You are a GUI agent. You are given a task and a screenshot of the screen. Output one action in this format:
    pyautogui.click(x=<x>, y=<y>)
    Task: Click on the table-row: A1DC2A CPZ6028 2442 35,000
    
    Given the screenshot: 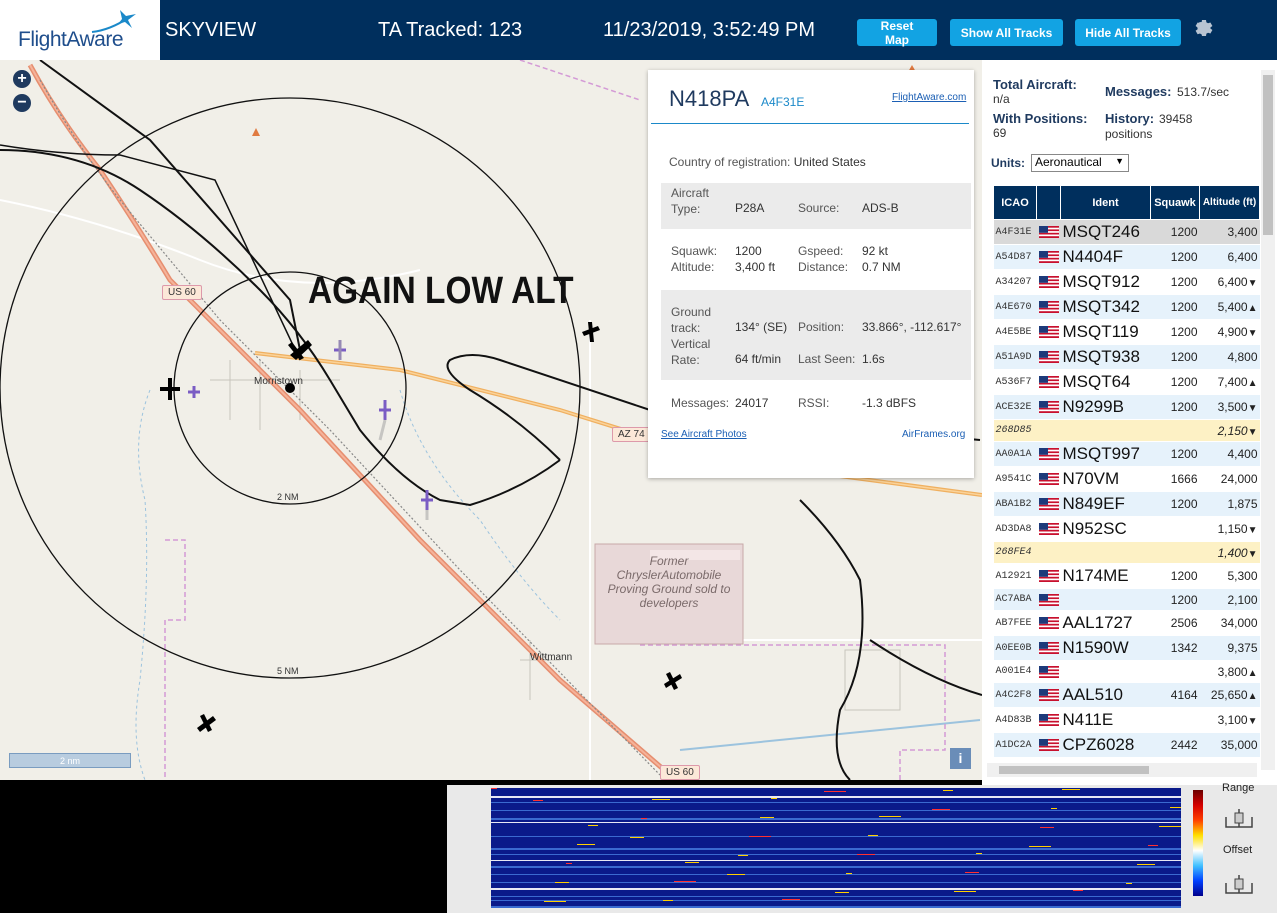 What is the action you would take?
    pyautogui.click(x=1126, y=745)
    